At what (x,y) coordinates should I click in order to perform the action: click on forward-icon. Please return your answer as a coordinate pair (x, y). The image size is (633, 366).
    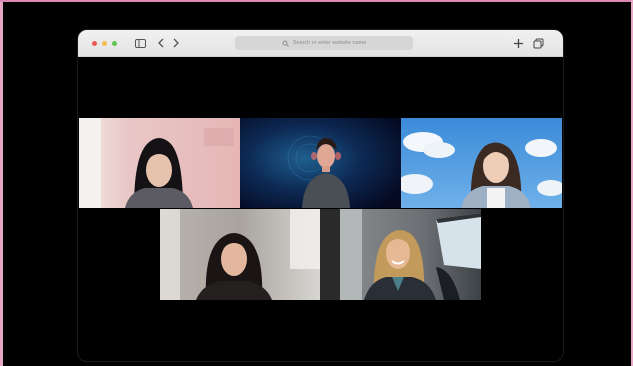
    Looking at the image, I should click on (176, 43).